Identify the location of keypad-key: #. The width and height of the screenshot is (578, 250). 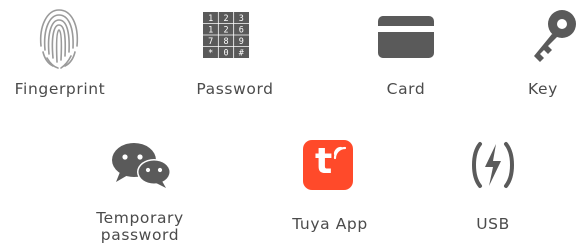
(242, 54).